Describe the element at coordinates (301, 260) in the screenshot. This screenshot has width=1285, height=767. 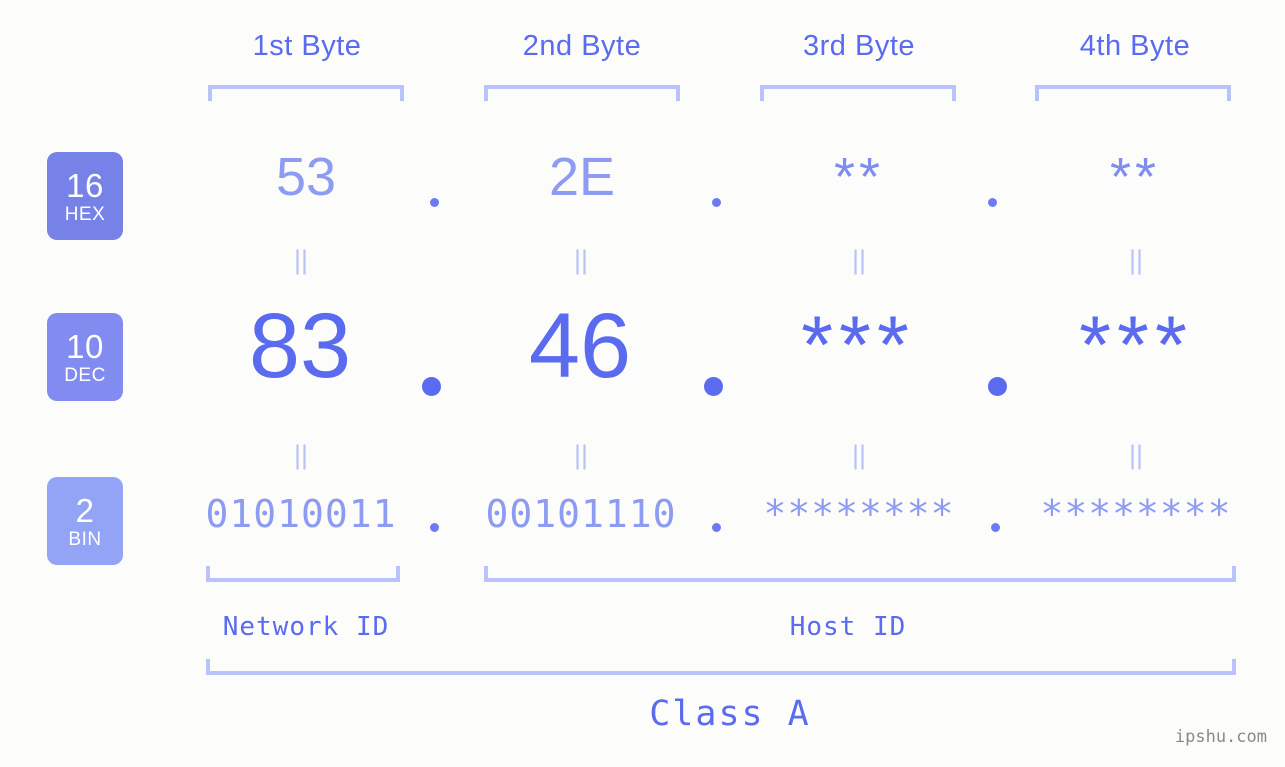
I see `equals-marker-hex-dec-1: ||` at that location.